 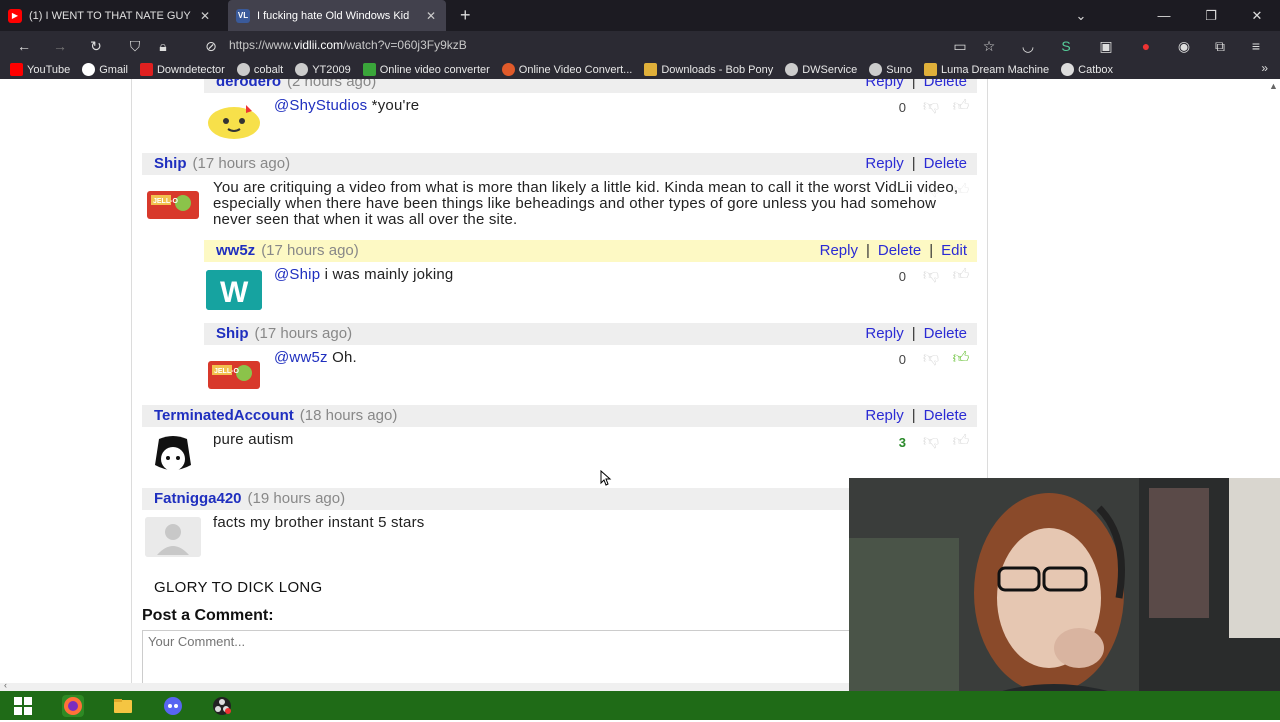 What do you see at coordinates (1081, 15) in the screenshot?
I see `tab-list-icon: ⌄` at bounding box center [1081, 15].